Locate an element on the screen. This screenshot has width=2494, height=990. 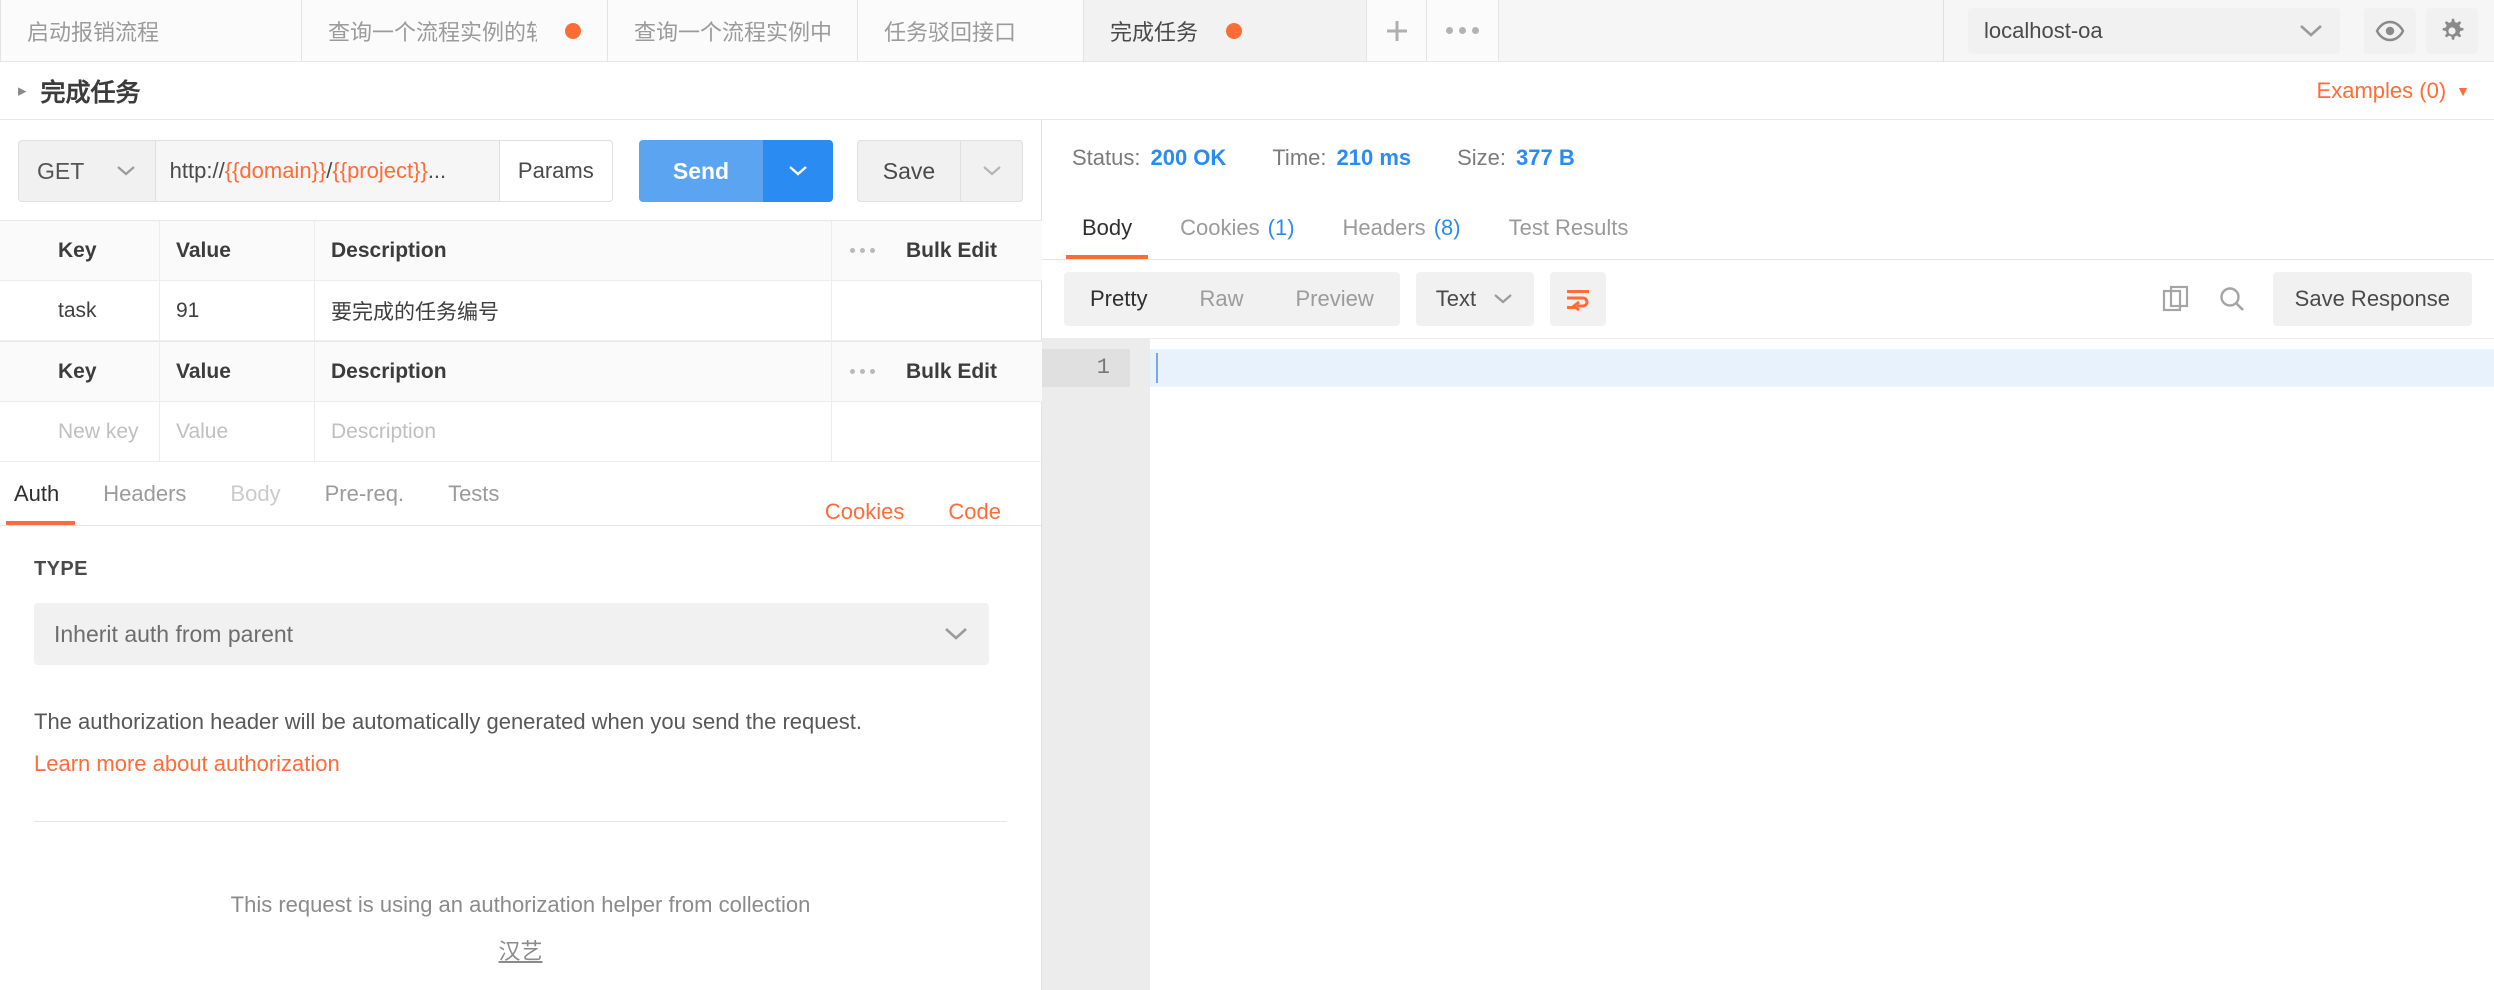
params-options-button is located at coordinates (862, 251).